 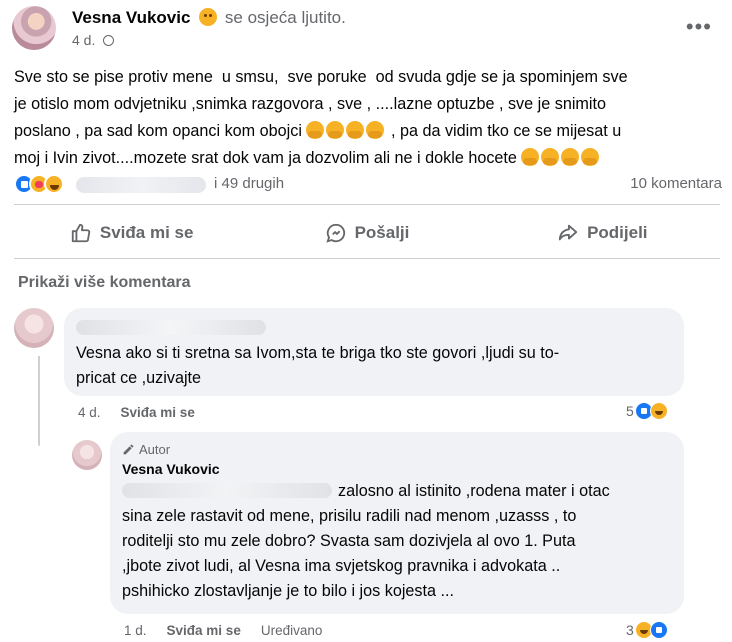 I want to click on comment-reaction-count: 5, so click(x=630, y=411).